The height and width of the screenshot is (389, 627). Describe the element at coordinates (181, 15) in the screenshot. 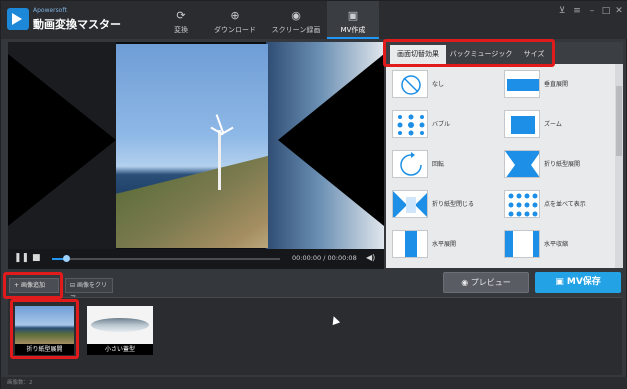

I see `refresh-icon: ⟳` at that location.